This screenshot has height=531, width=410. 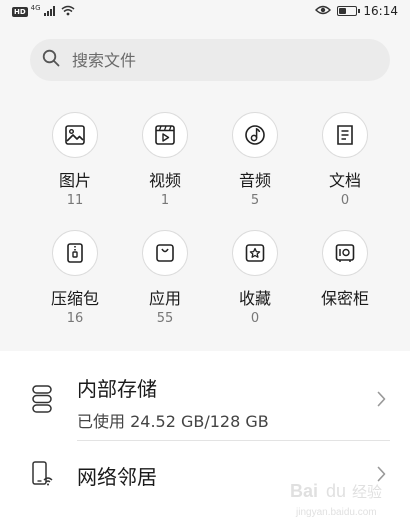 What do you see at coordinates (51, 60) in the screenshot?
I see `search-icon` at bounding box center [51, 60].